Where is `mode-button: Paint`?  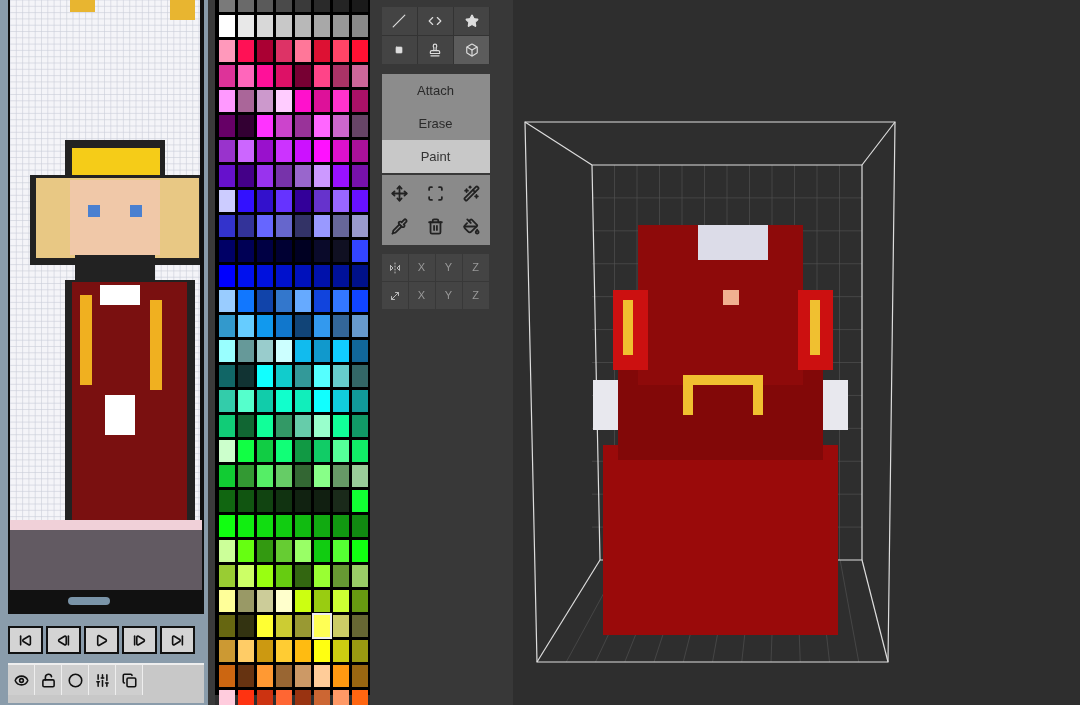
mode-button: Paint is located at coordinates (435, 156).